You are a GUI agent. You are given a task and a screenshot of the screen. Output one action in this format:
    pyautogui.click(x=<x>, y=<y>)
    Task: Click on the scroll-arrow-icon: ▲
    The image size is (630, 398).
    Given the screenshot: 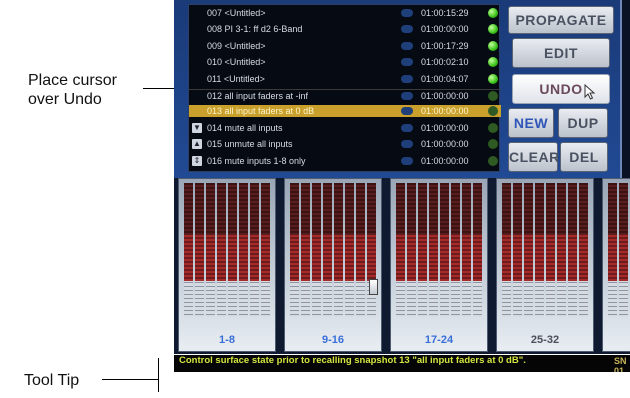 What is the action you would take?
    pyautogui.click(x=197, y=144)
    